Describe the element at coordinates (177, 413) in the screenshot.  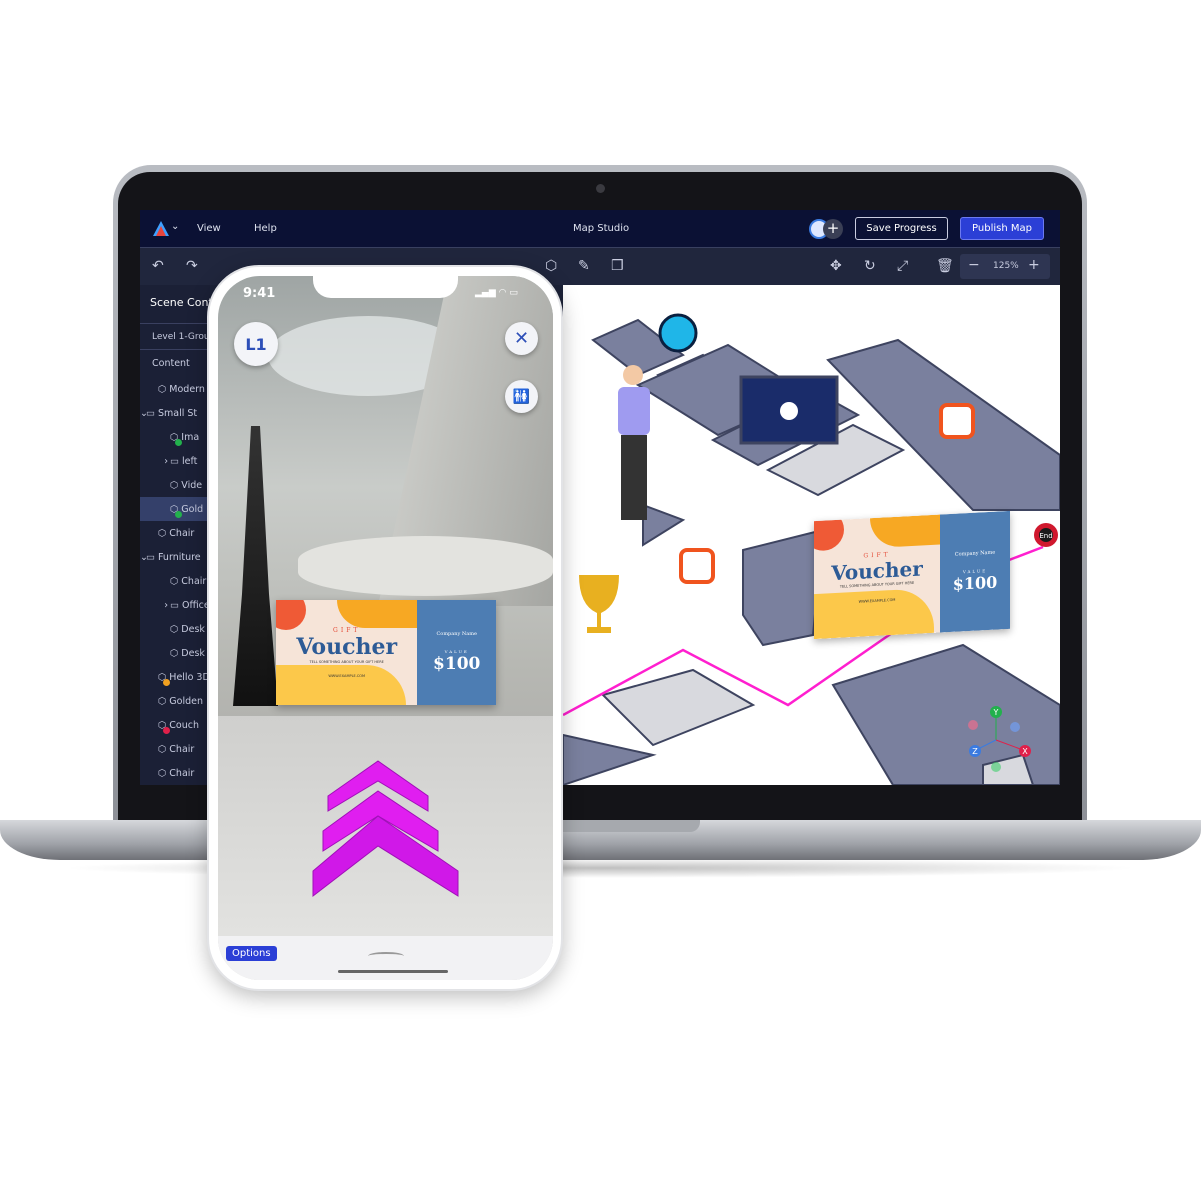
I see `tree-item-label: Small St` at that location.